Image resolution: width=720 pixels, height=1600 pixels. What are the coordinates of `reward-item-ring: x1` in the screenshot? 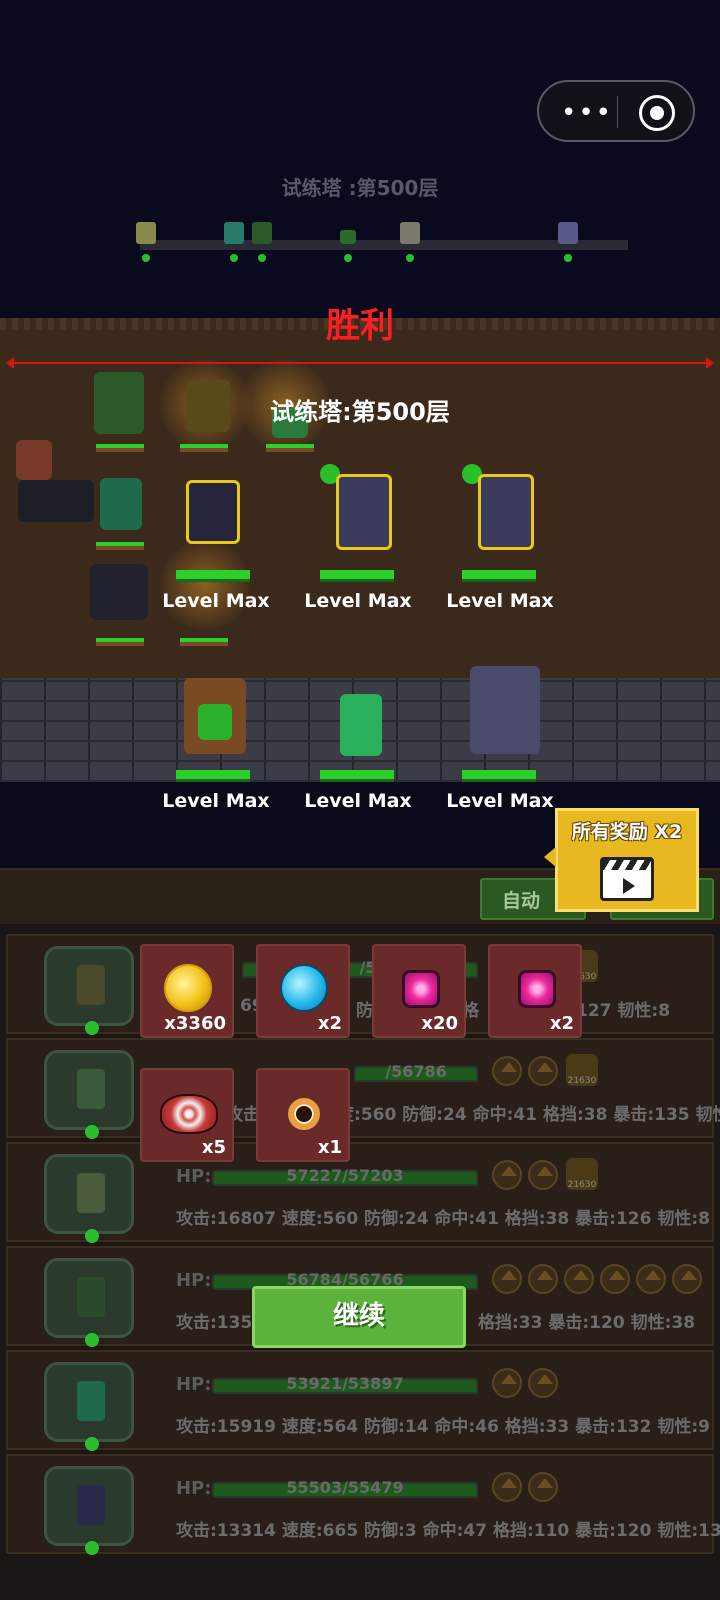 It's located at (303, 1115).